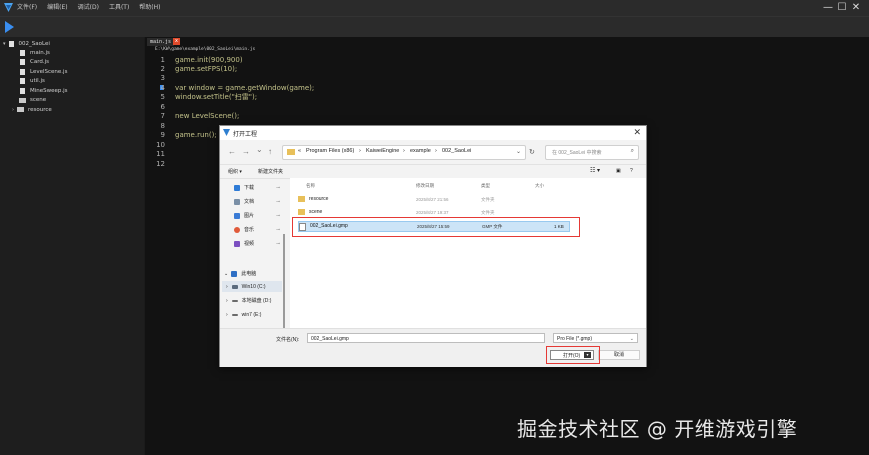 This screenshot has width=869, height=455. I want to click on nav-item-this-pc: ⌄ 此电脑, so click(257, 273).